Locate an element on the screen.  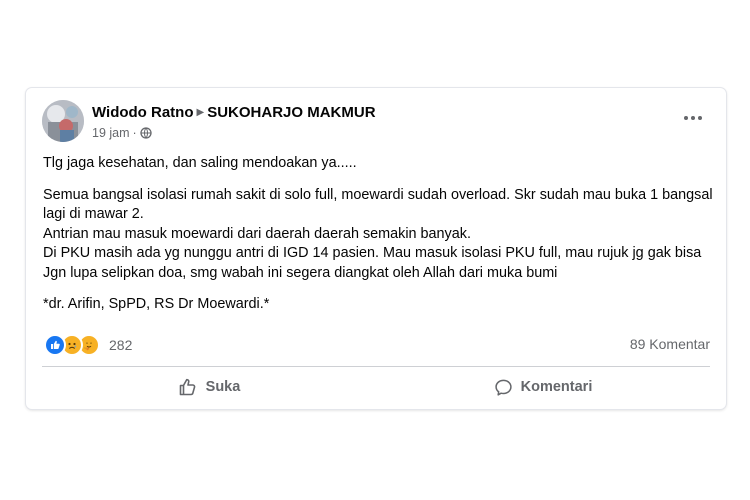
comment-button-label: Komentari is located at coordinates (556, 387).